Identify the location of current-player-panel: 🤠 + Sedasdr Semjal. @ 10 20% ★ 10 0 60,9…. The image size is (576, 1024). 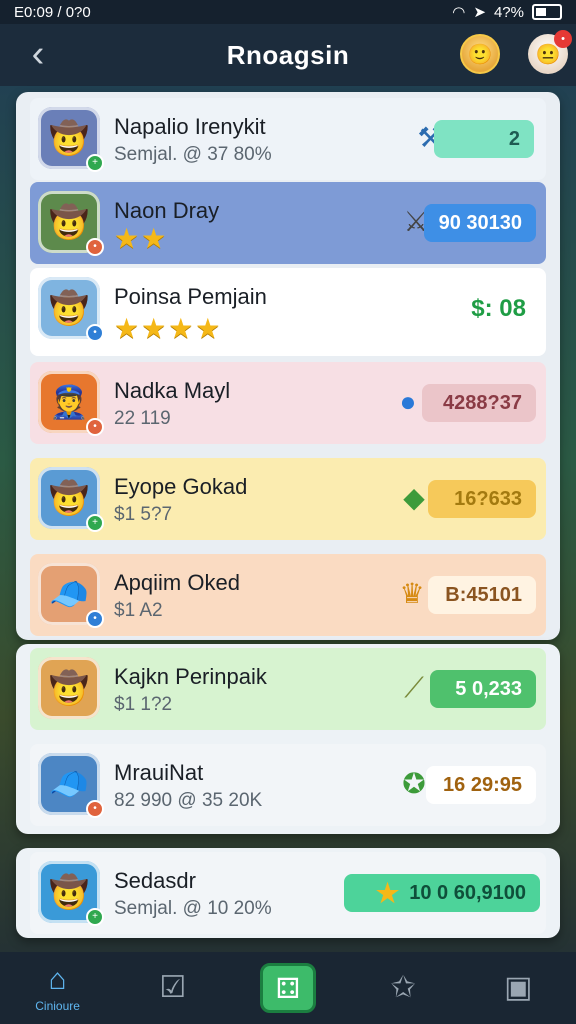
(288, 893).